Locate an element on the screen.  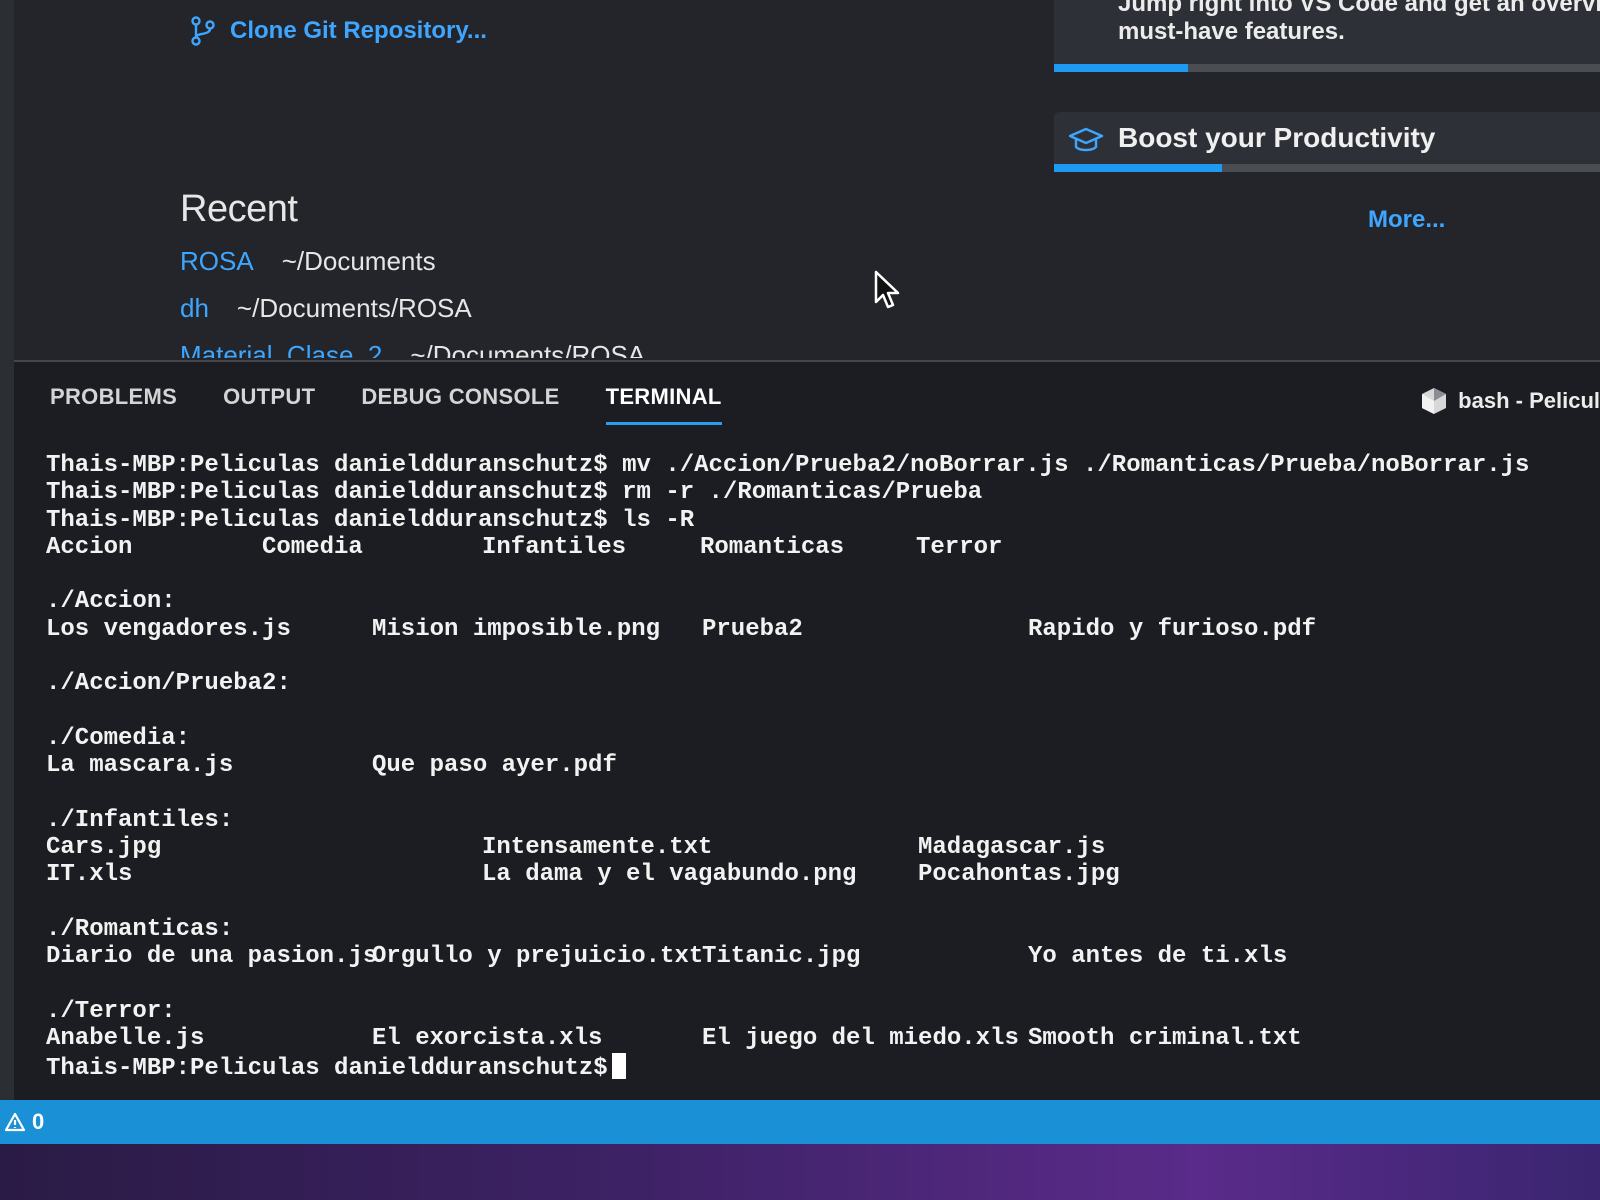
terminal-directory-header: ./Comedia: is located at coordinates (816, 738).